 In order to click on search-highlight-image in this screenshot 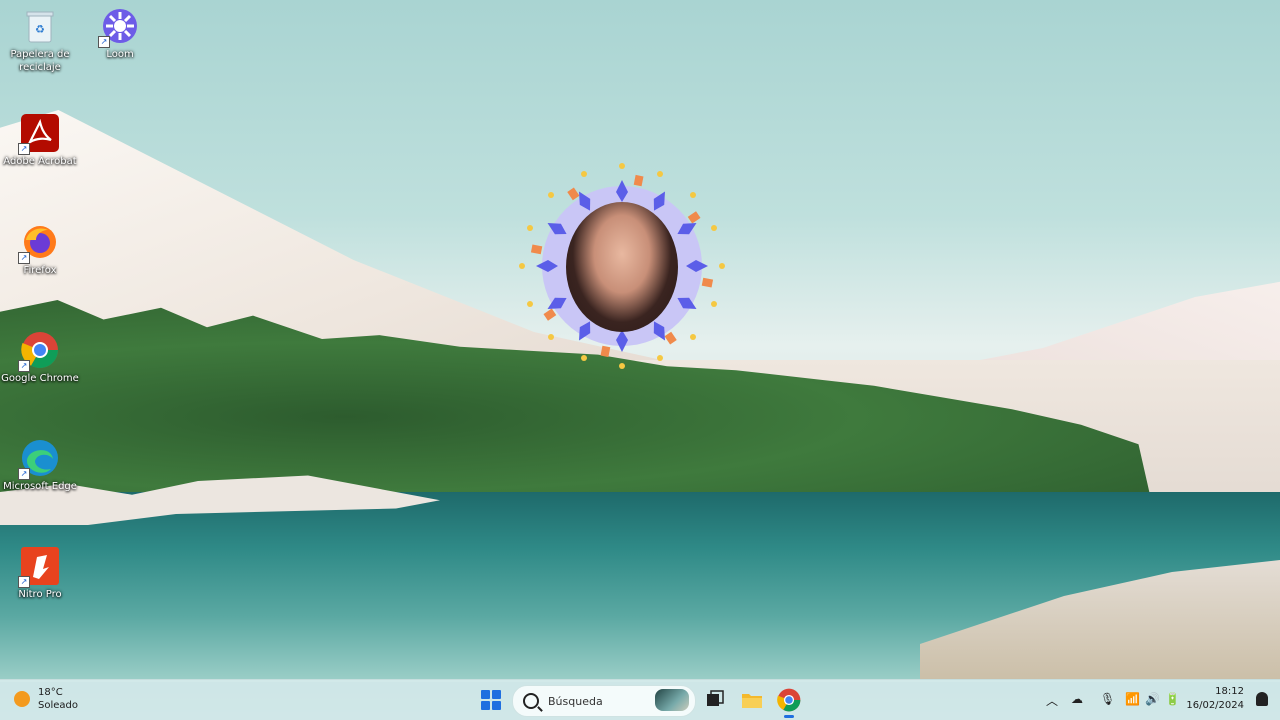, I will do `click(672, 700)`.